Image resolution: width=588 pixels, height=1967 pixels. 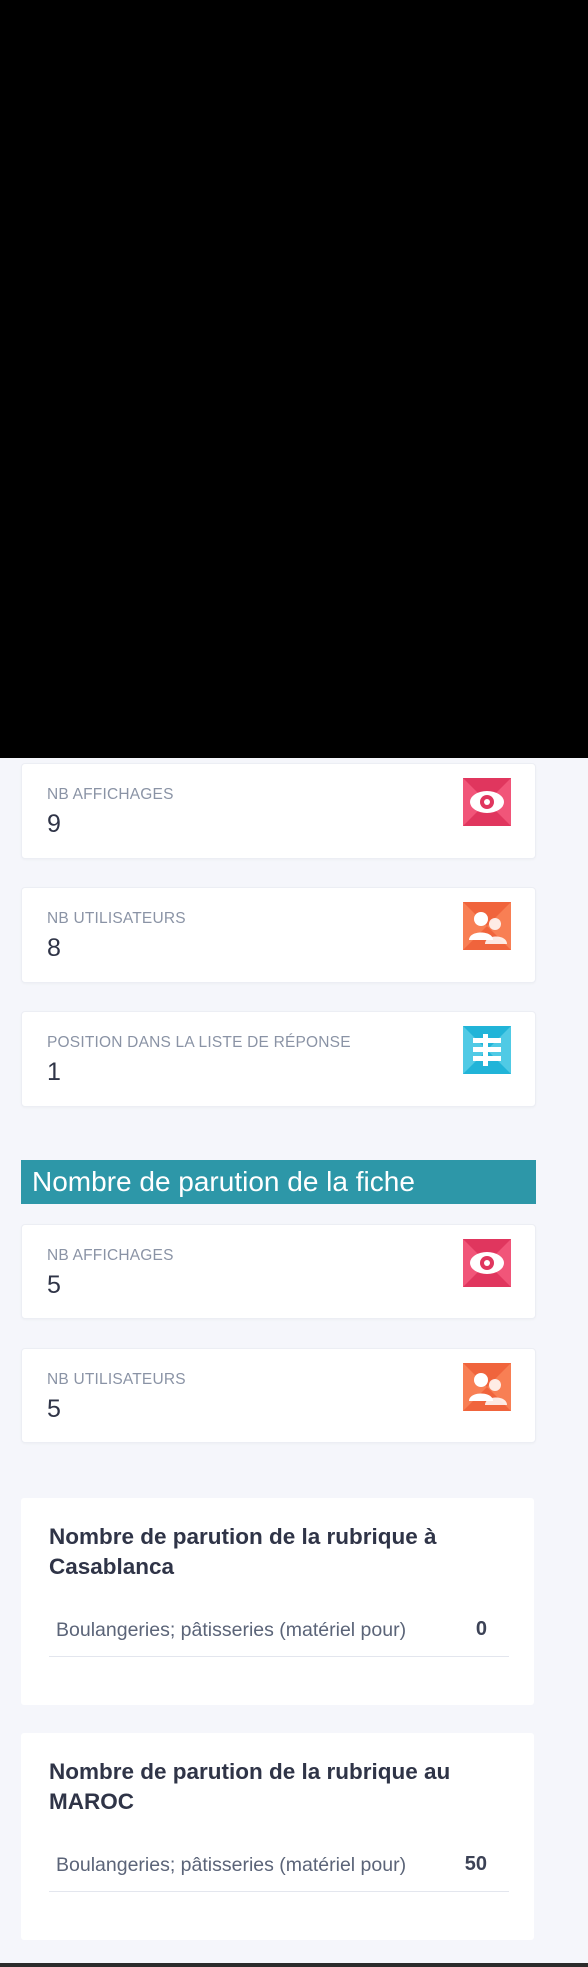 What do you see at coordinates (54, 824) in the screenshot?
I see `stat-value: 9` at bounding box center [54, 824].